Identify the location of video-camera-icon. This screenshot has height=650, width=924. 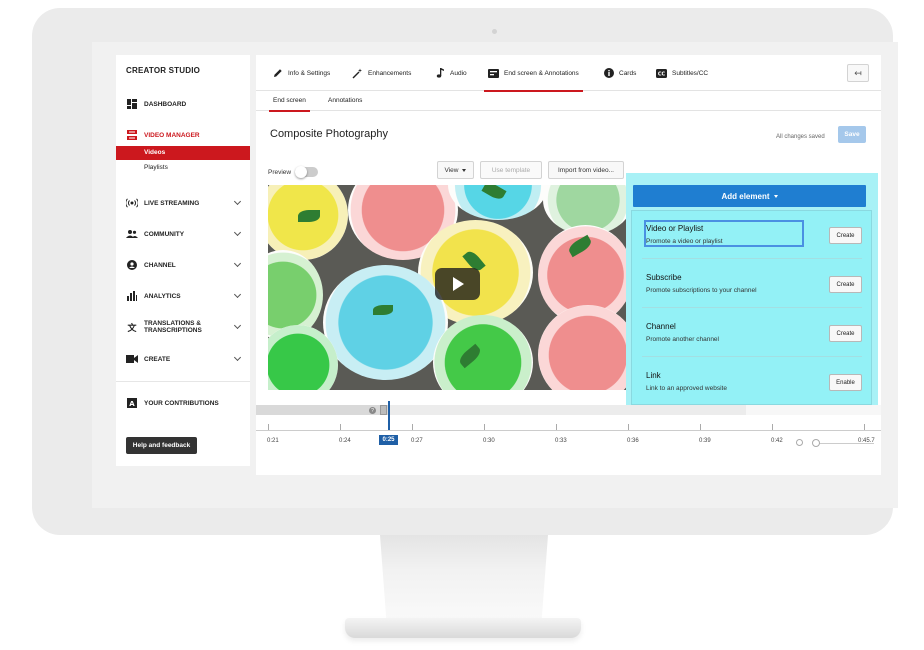
(132, 359).